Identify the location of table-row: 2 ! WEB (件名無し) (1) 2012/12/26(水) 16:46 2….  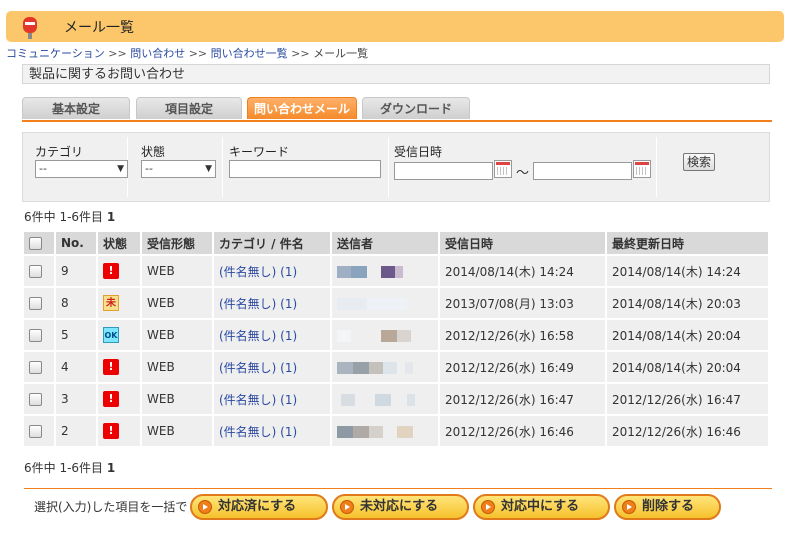
(397, 431).